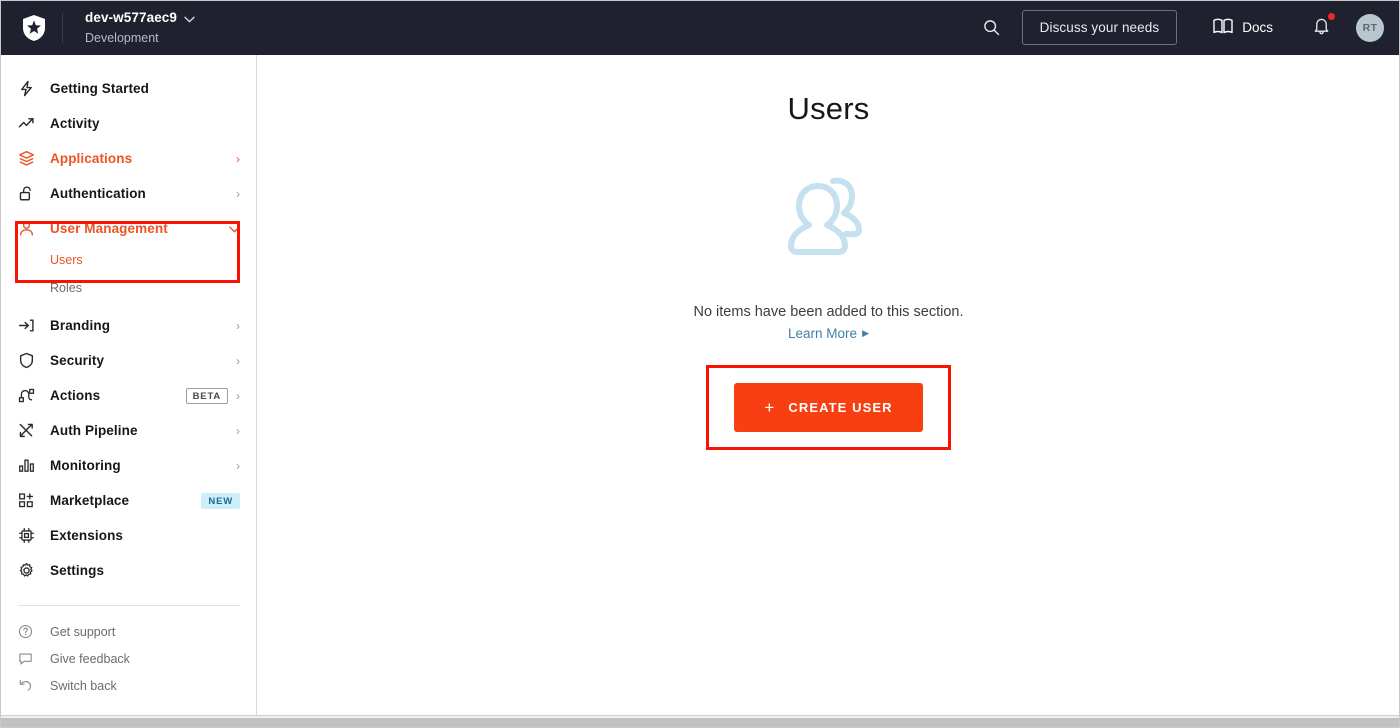 This screenshot has height=728, width=1400. I want to click on sidebar-item-label: Applications, so click(91, 158).